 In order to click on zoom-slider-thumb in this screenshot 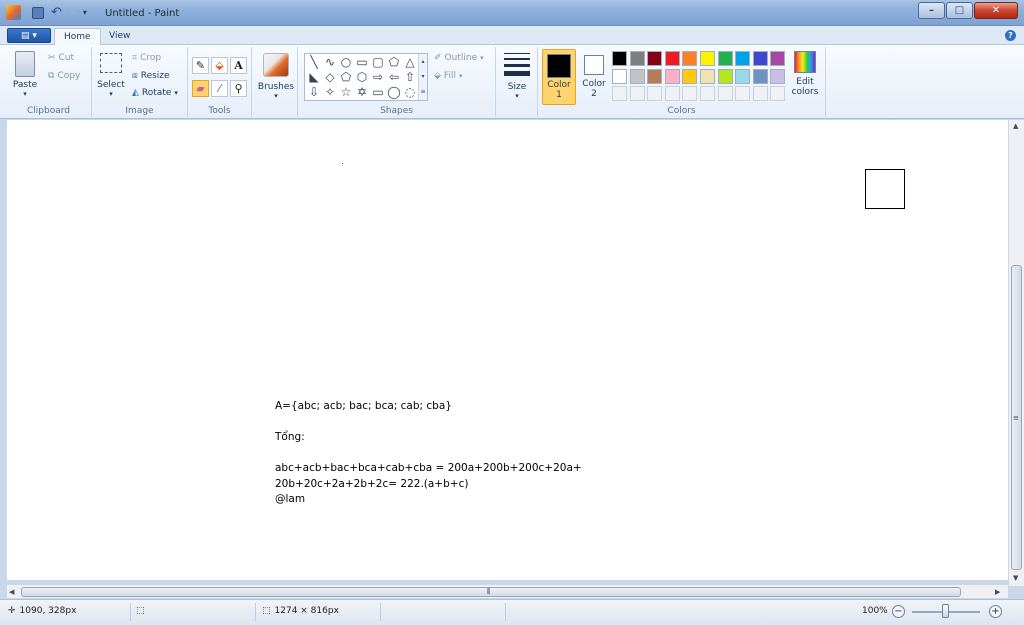, I will do `click(945, 611)`.